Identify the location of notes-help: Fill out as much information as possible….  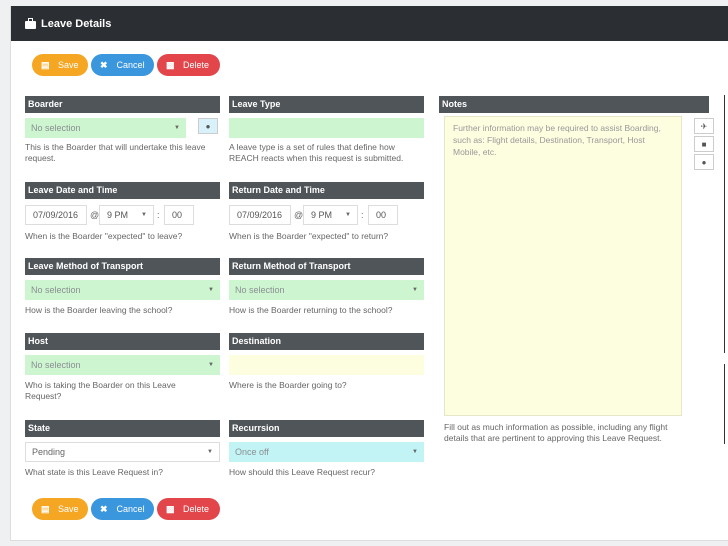
(556, 432).